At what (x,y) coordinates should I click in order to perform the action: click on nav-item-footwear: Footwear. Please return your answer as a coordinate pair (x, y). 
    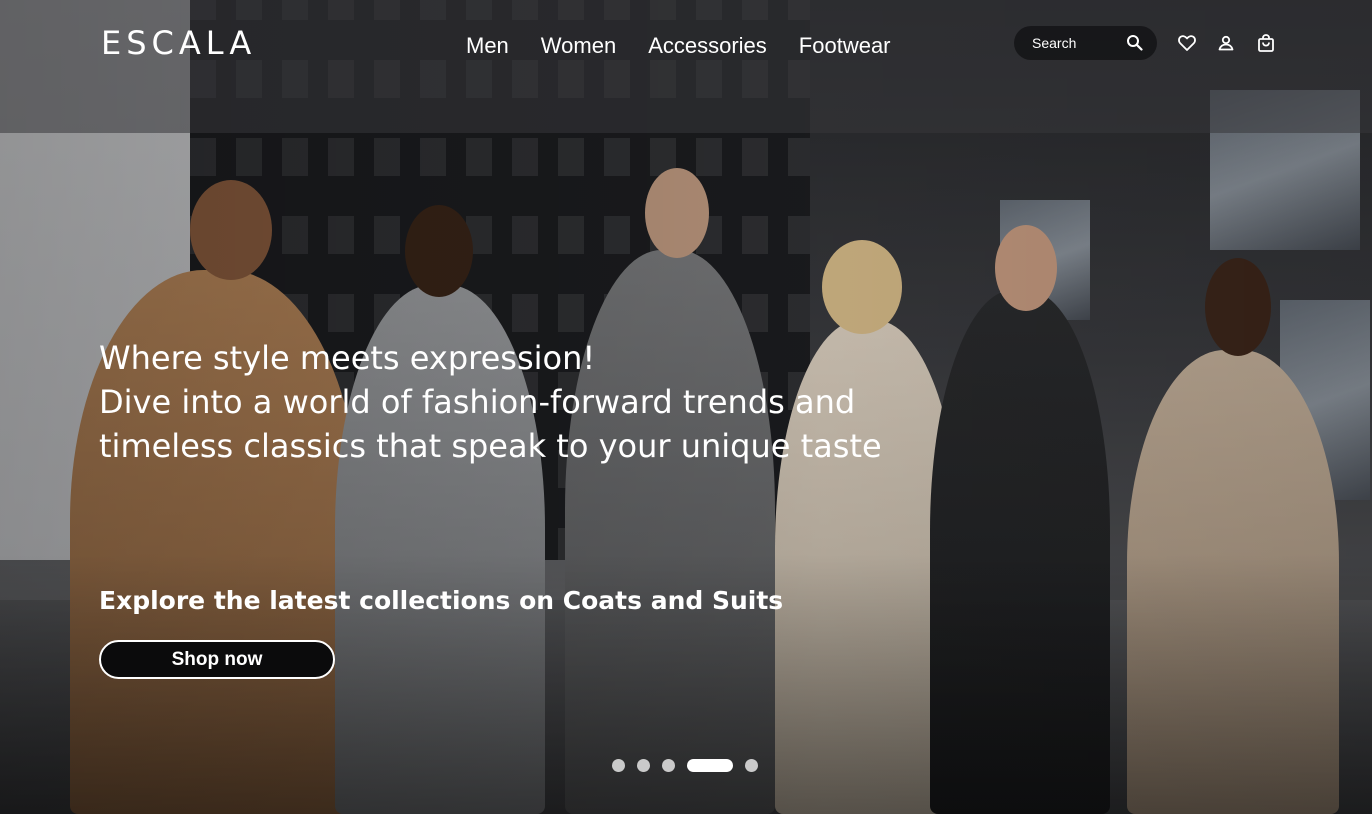
    Looking at the image, I should click on (845, 46).